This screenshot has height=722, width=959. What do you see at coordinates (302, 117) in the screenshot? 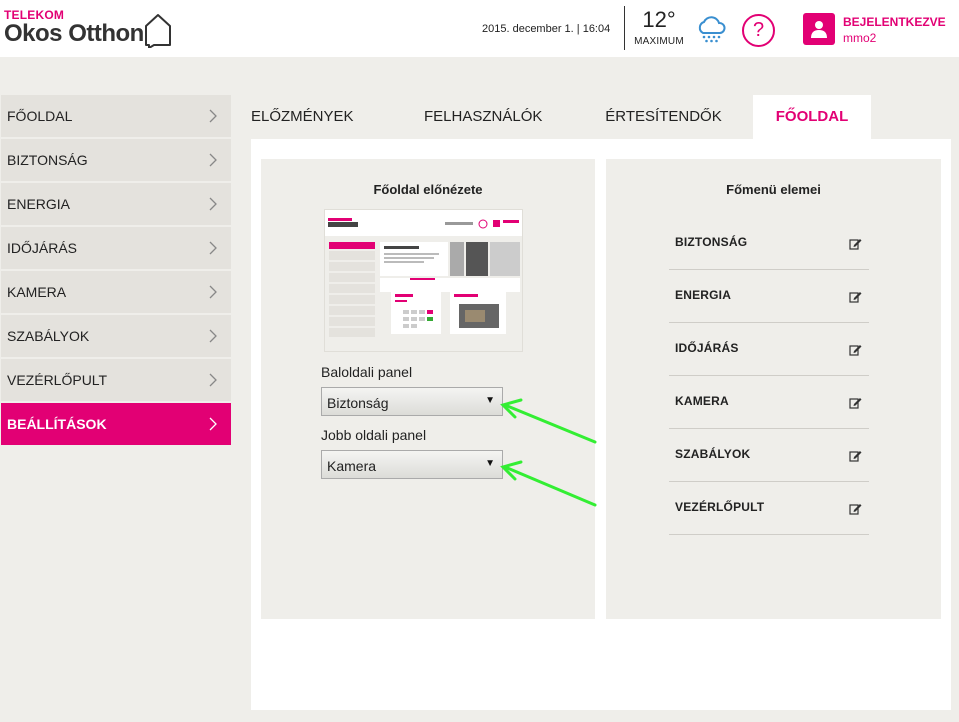
I see `tab-elozmenyek: ELŐZMÉNYEK` at bounding box center [302, 117].